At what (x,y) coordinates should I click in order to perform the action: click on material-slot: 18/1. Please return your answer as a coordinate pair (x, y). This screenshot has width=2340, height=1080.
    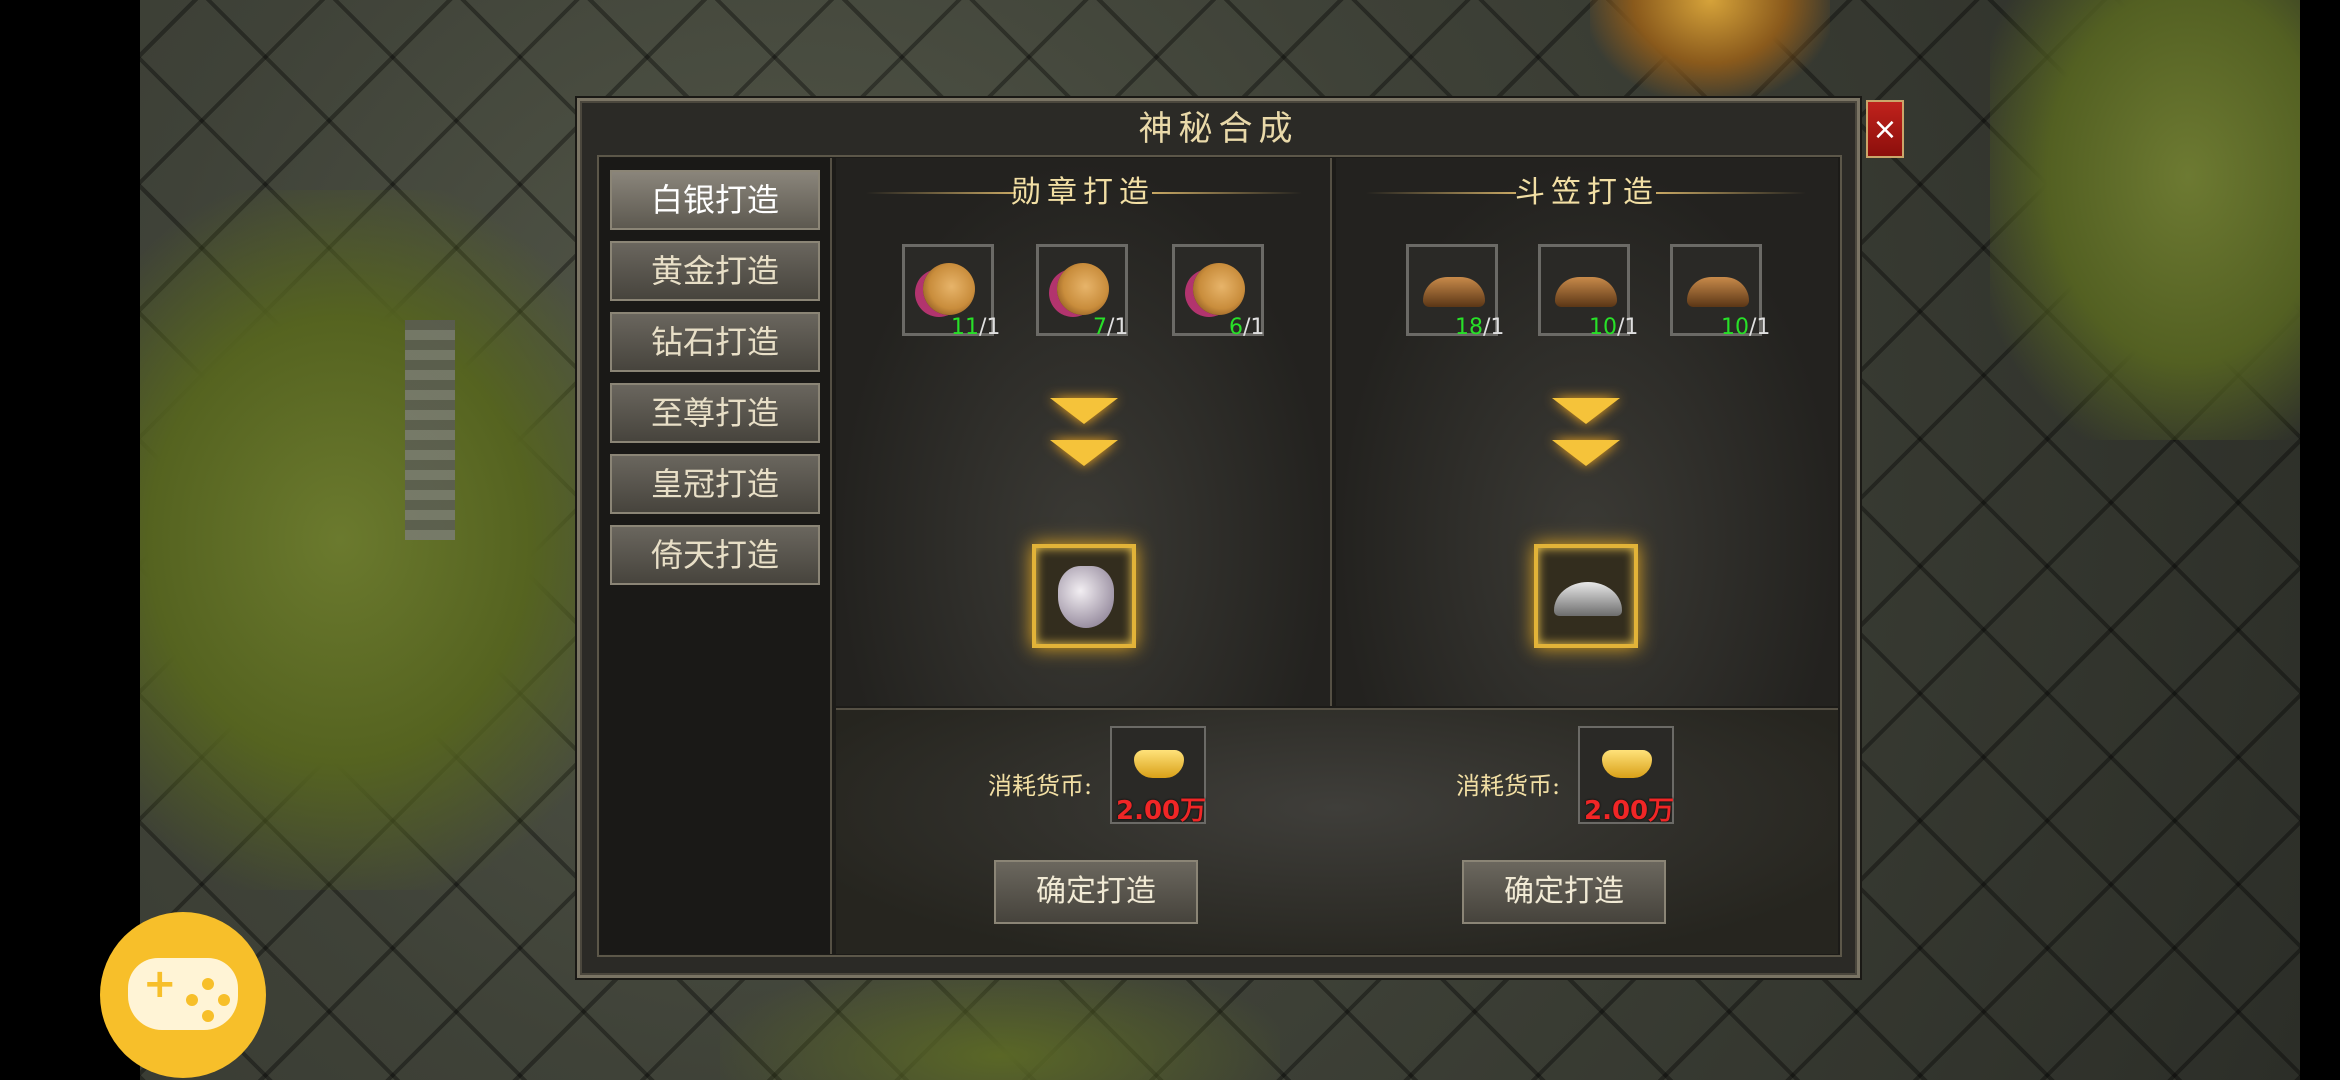
    Looking at the image, I should click on (1455, 292).